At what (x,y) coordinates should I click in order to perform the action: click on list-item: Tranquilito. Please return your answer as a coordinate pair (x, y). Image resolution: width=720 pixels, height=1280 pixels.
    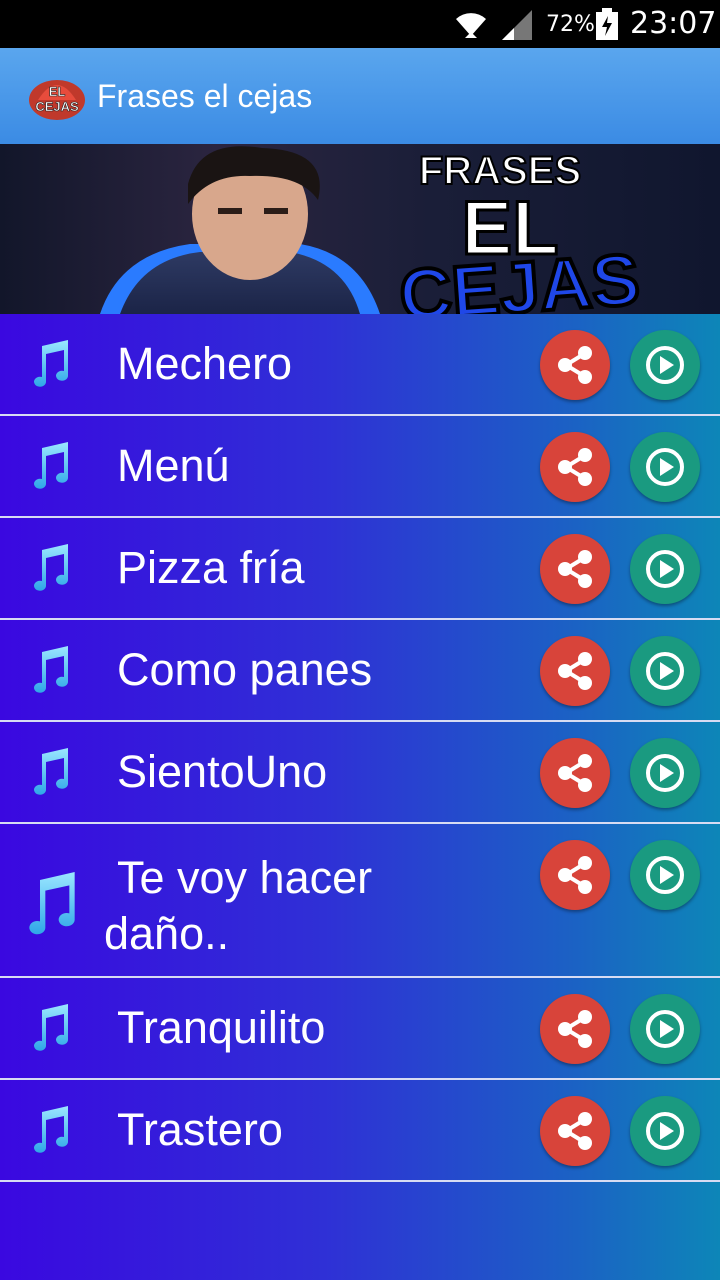
    Looking at the image, I should click on (360, 1029).